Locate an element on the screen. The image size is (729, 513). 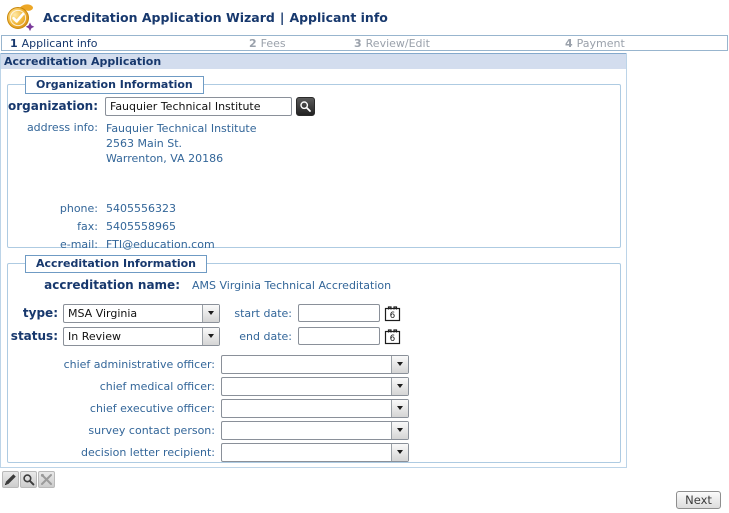
step-label: Review/Edit is located at coordinates (397, 43).